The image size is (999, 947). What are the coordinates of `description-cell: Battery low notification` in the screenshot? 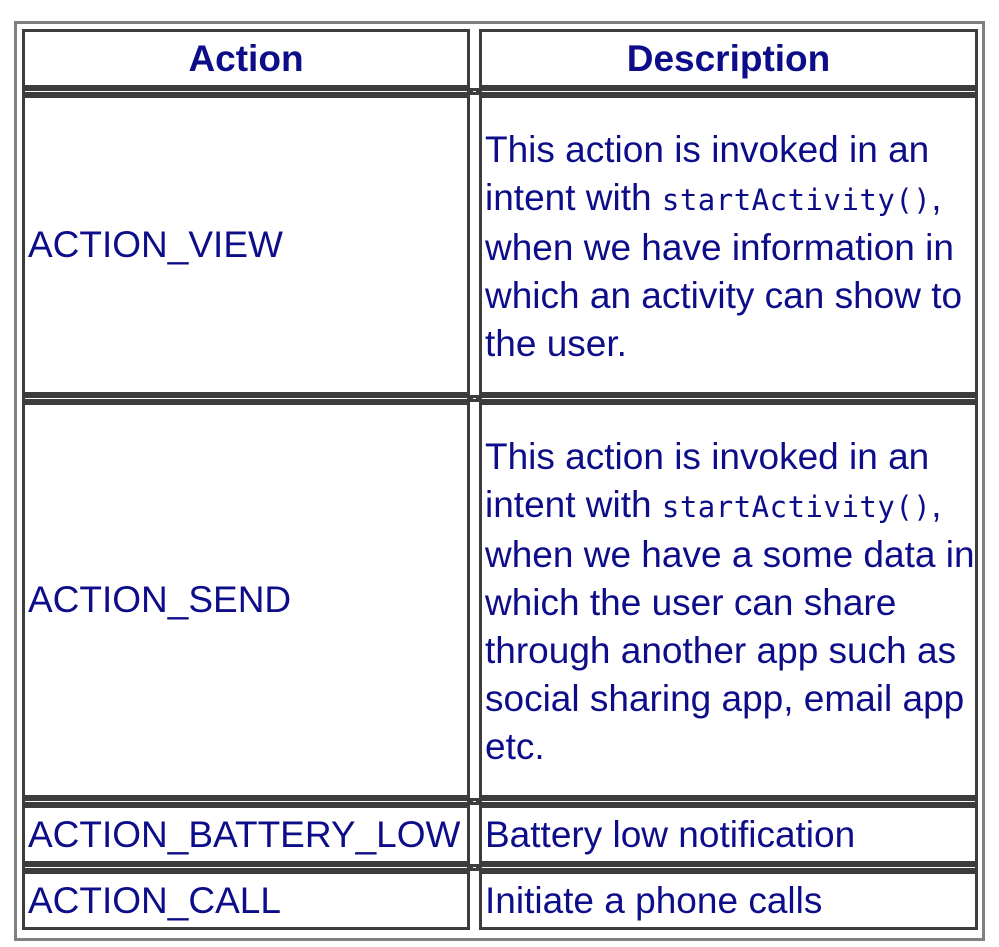 It's located at (728, 834).